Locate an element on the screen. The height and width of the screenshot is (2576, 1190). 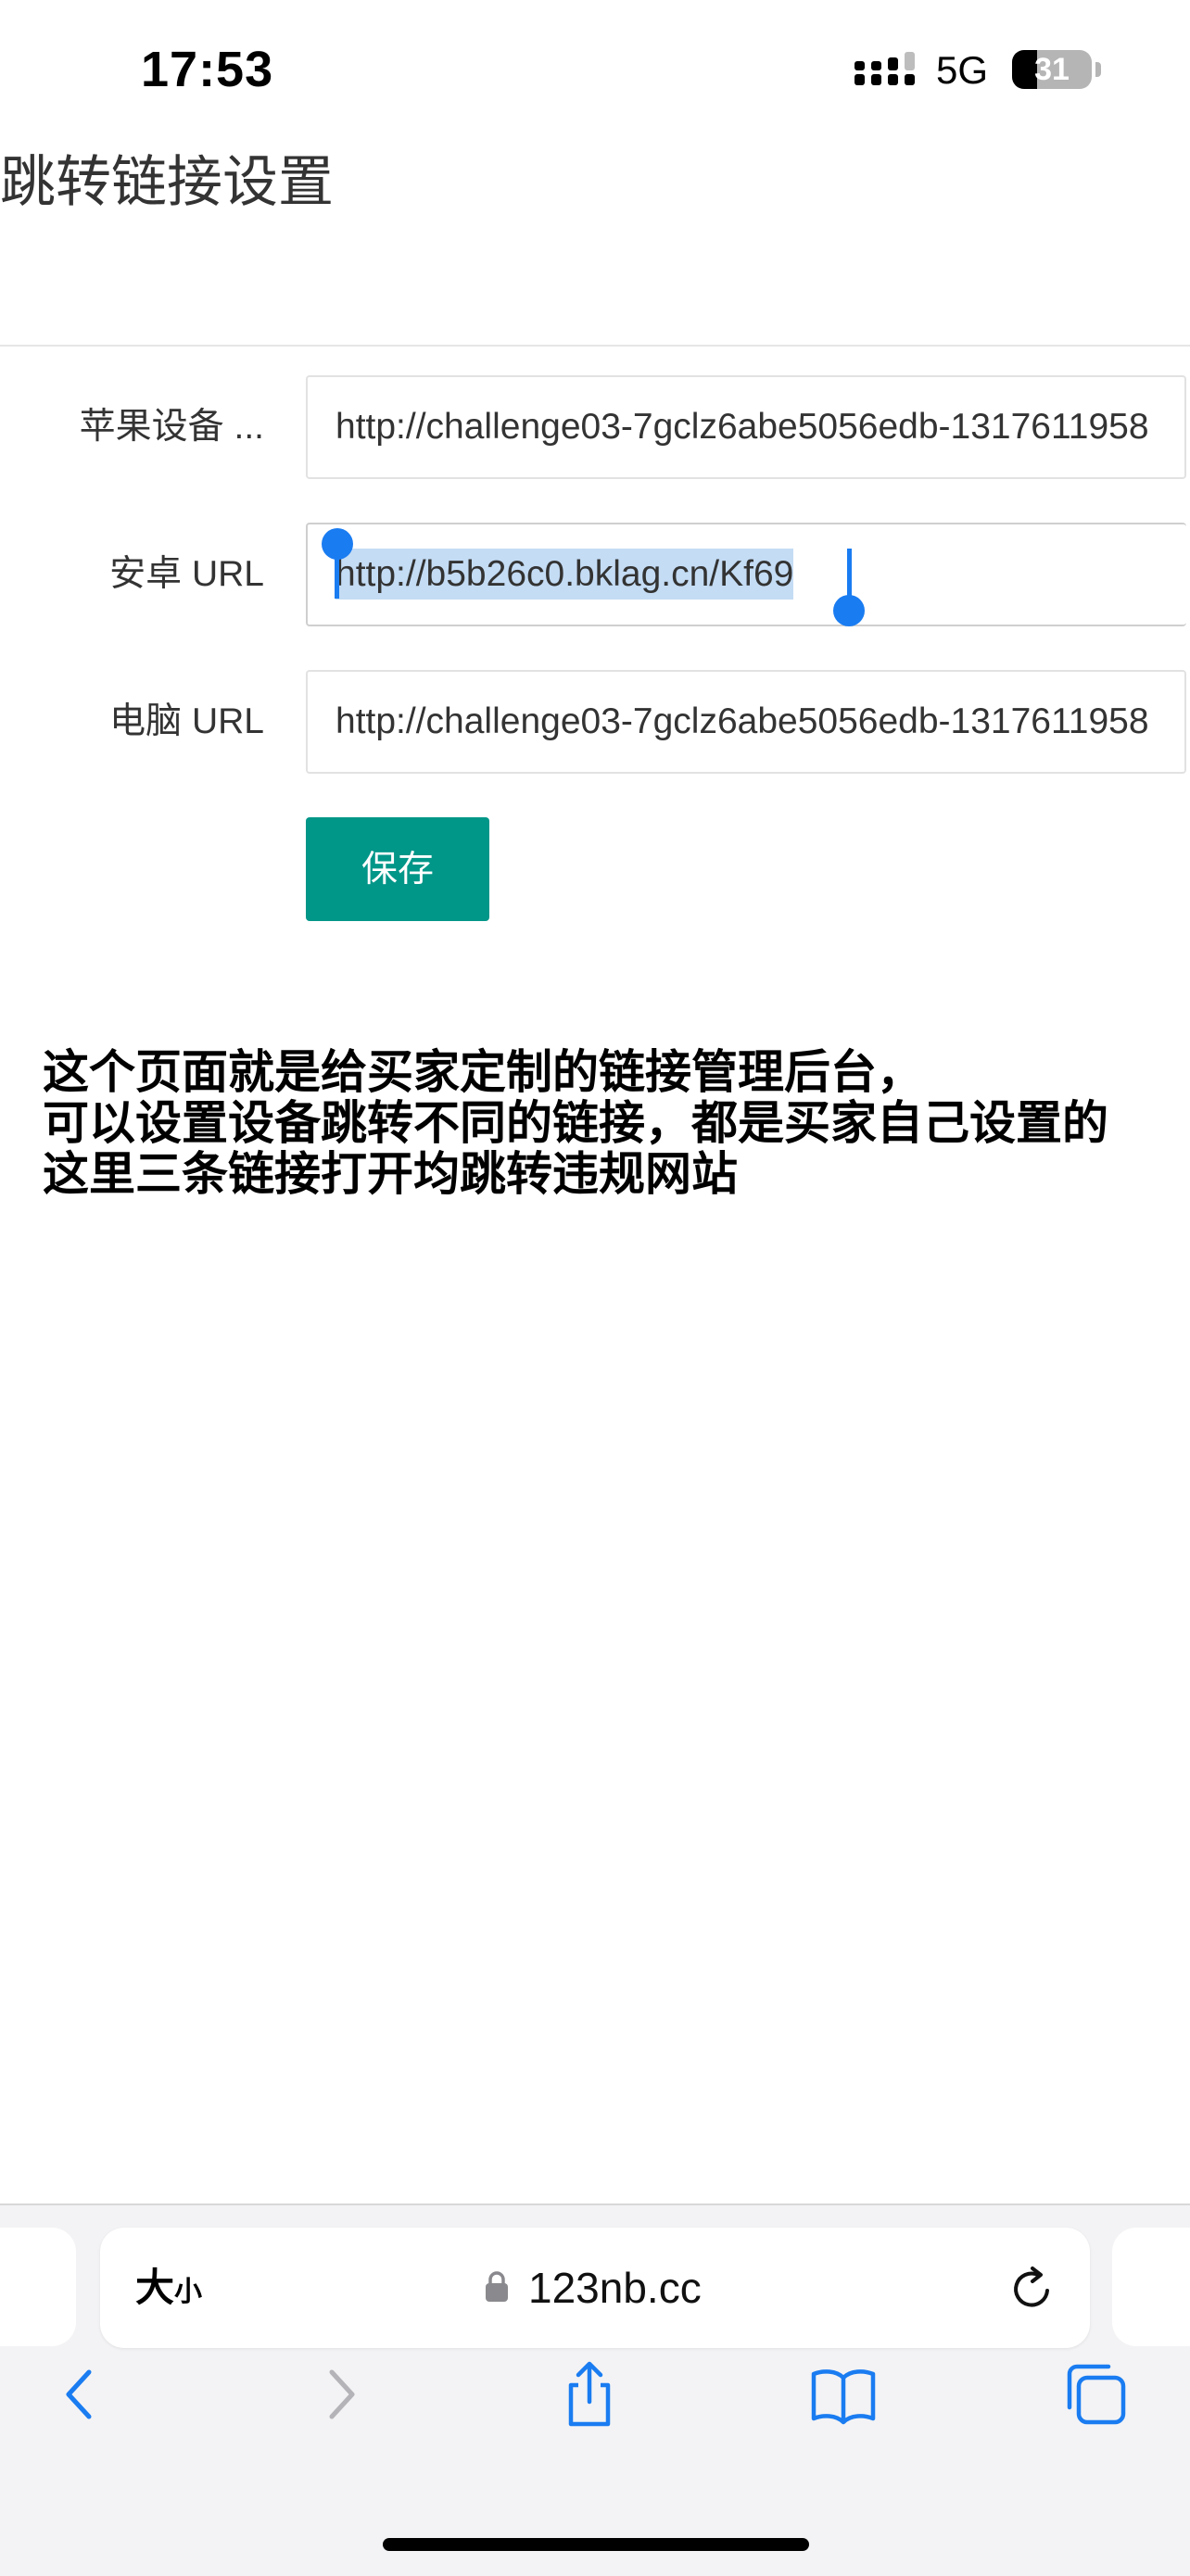
forward-icon is located at coordinates (339, 2395).